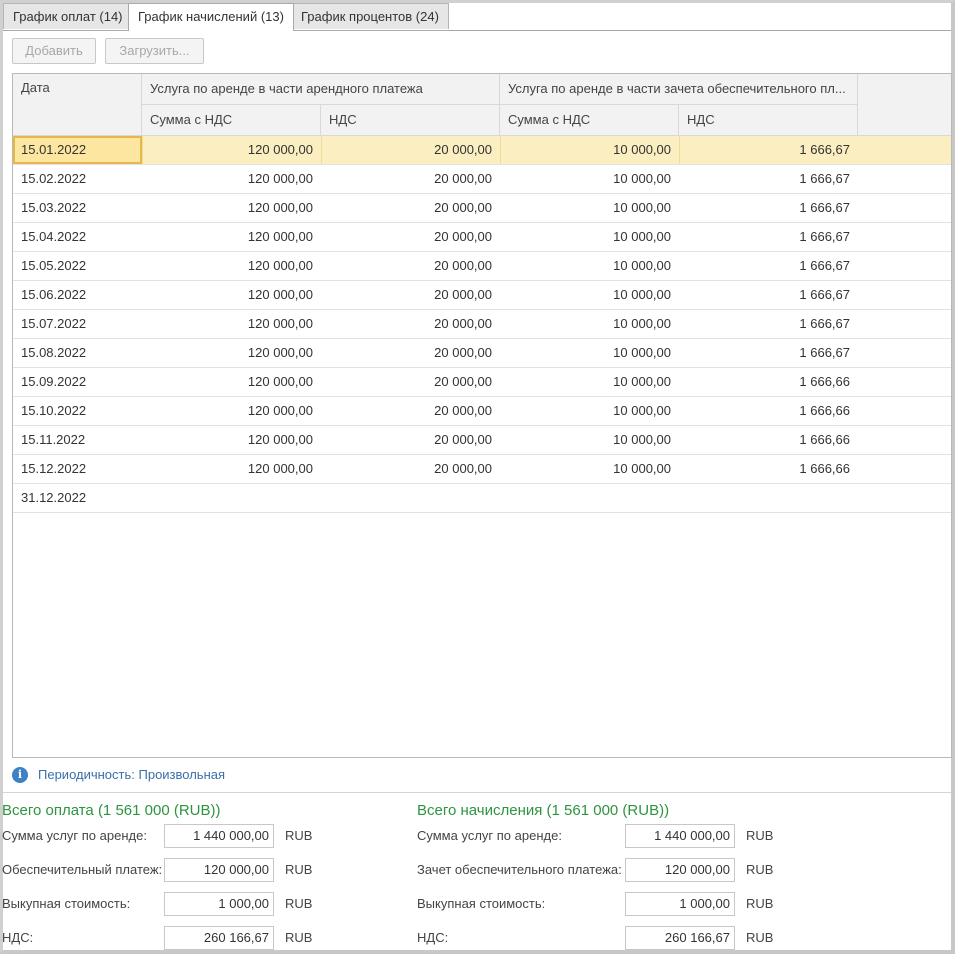 The width and height of the screenshot is (955, 954). Describe the element at coordinates (68, 16) in the screenshot. I see `tab-payment-schedule: График оплат (14)` at that location.